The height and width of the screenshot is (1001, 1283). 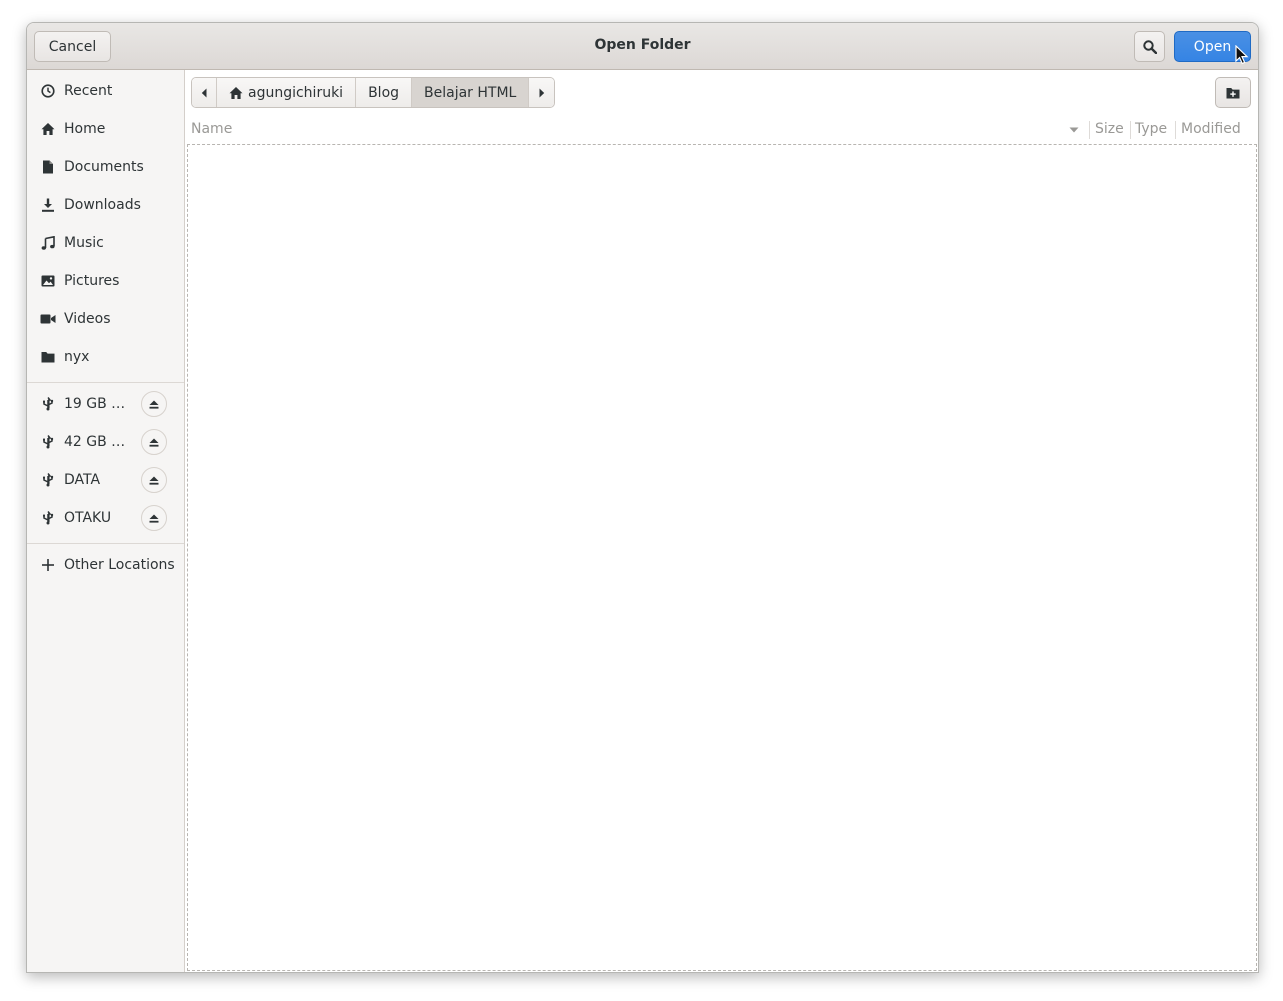 What do you see at coordinates (1151, 129) in the screenshot?
I see `column-type: Type` at bounding box center [1151, 129].